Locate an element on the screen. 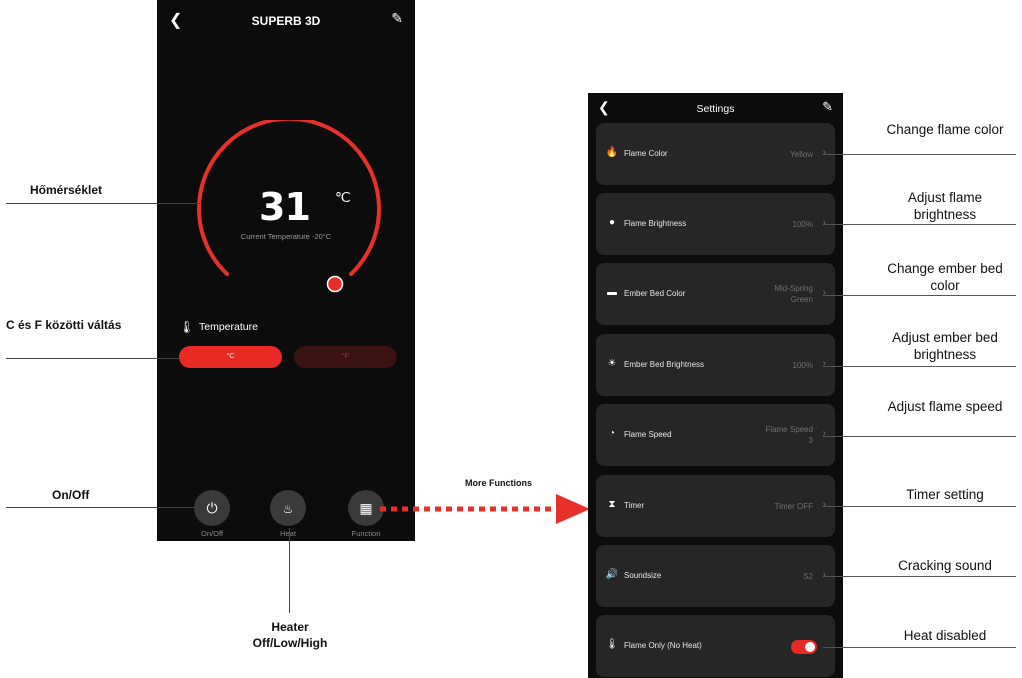  heat-label: Heat is located at coordinates (288, 533).